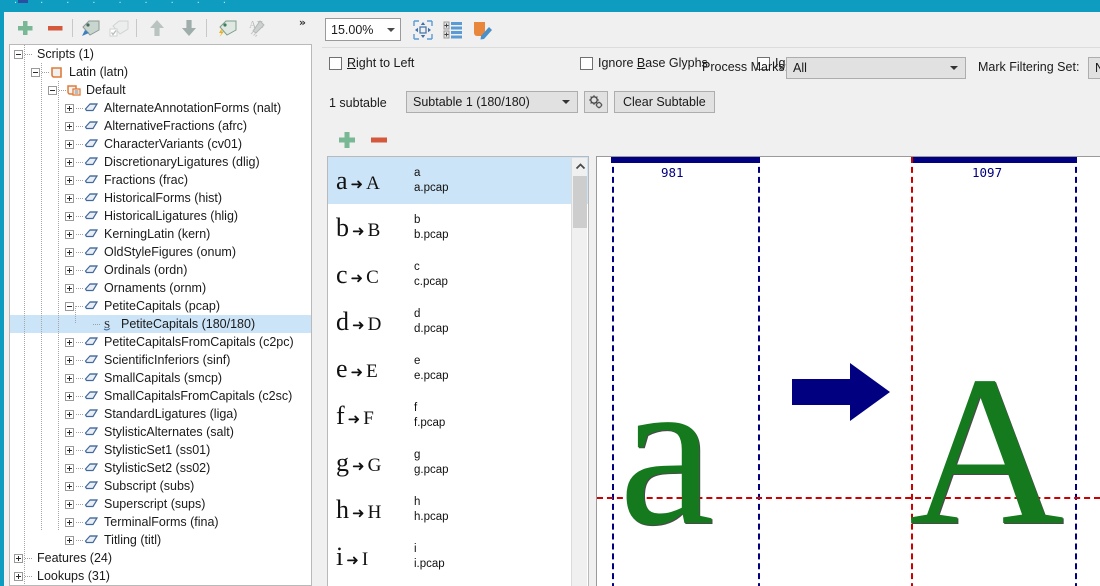 This screenshot has width=1100, height=586. Describe the element at coordinates (157, 28) in the screenshot. I see `move-up-button` at that location.